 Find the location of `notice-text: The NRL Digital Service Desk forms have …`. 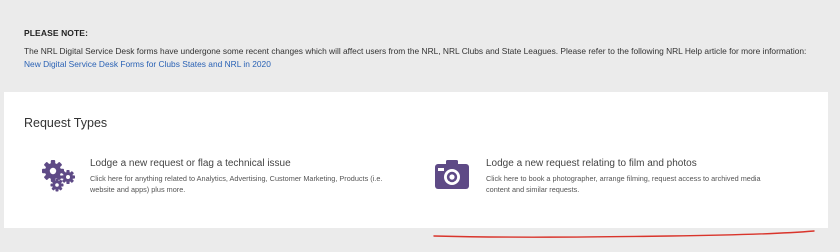

notice-text: The NRL Digital Service Desk forms have … is located at coordinates (419, 58).